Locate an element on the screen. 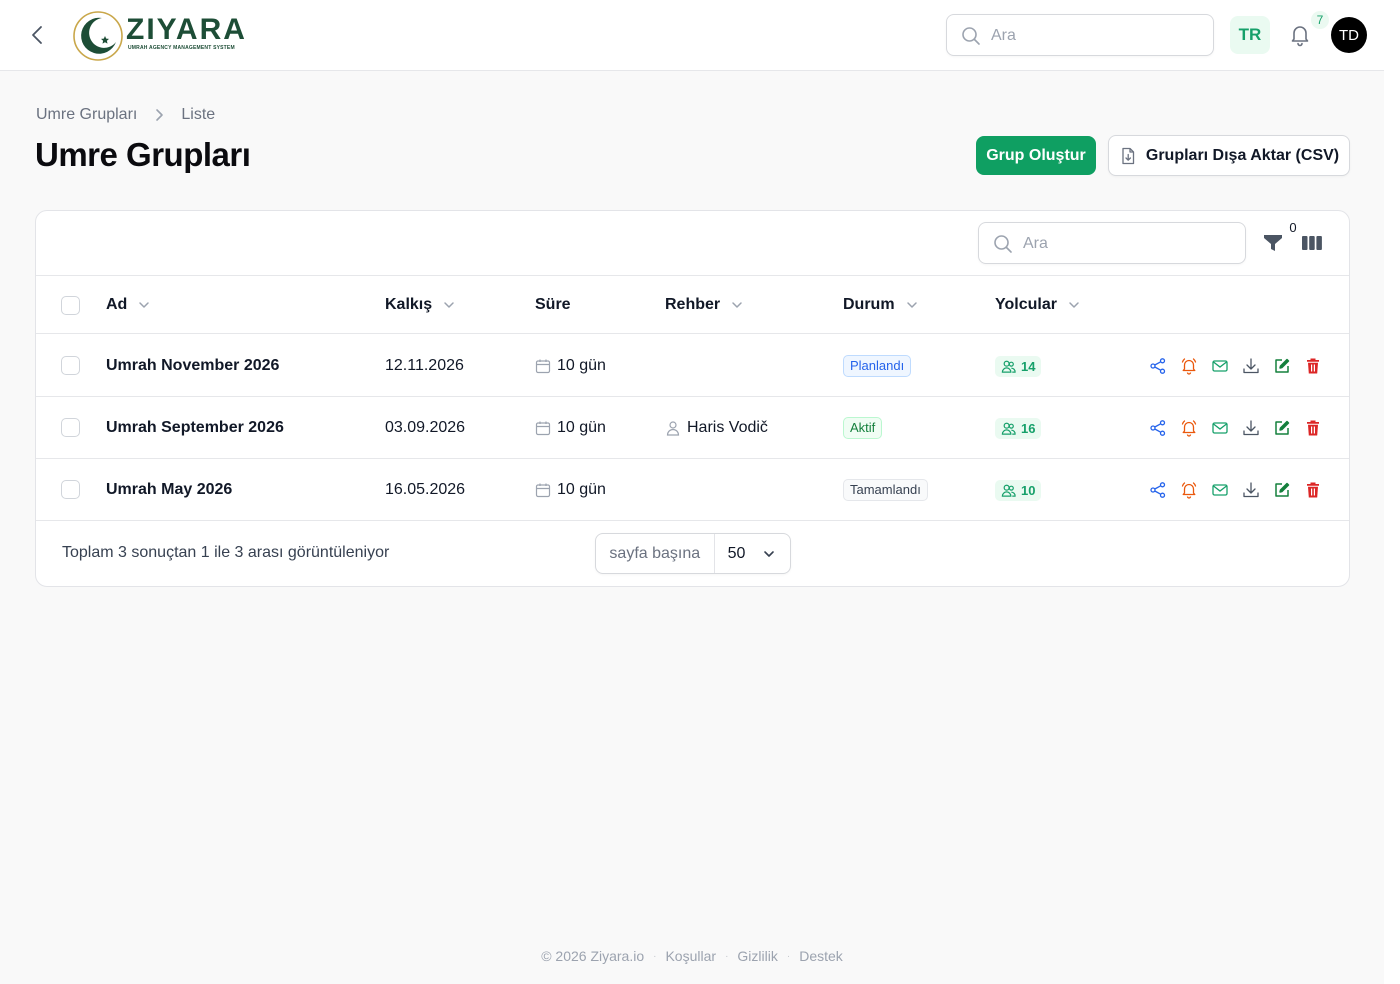 This screenshot has width=1400, height=984. filter-count-badge: 0 is located at coordinates (1293, 227).